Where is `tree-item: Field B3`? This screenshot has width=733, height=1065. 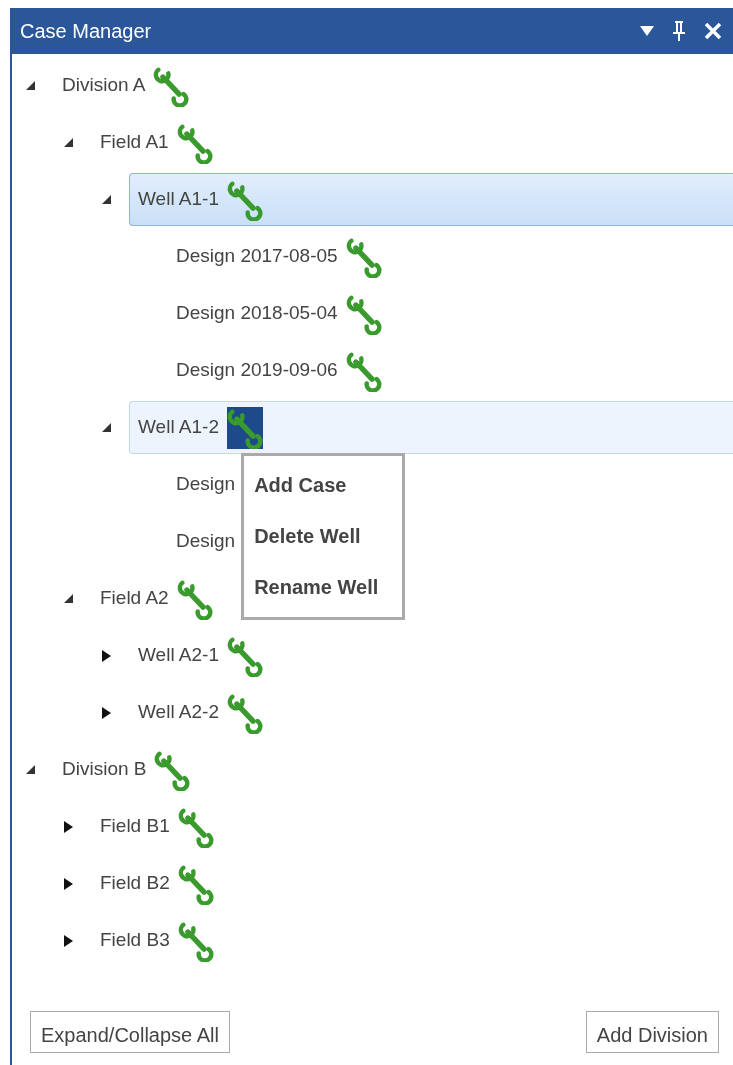
tree-item: Field B3 is located at coordinates (152, 940).